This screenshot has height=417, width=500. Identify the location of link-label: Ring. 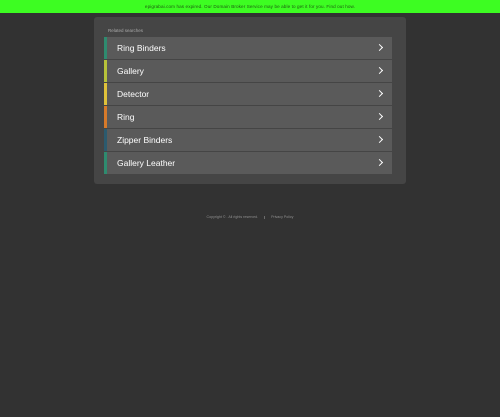
(126, 117).